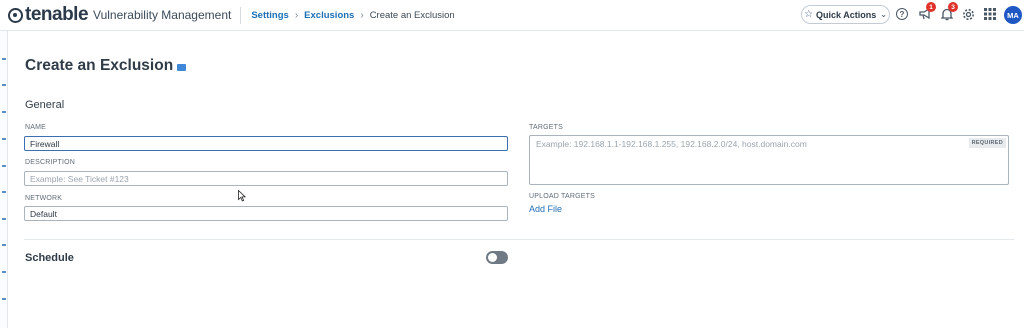 The image size is (1024, 328). Describe the element at coordinates (57, 14) in the screenshot. I see `brand-name: tenable` at that location.